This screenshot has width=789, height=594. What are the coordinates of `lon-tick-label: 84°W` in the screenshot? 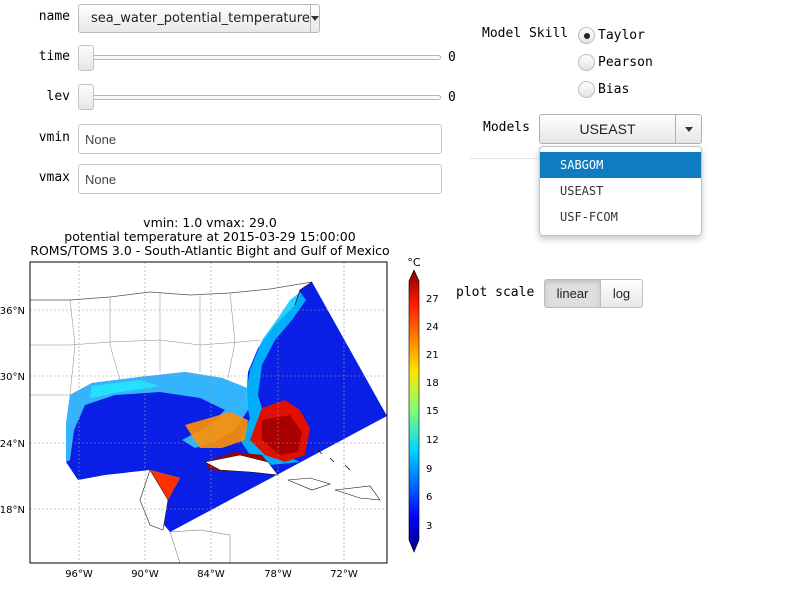 It's located at (211, 574).